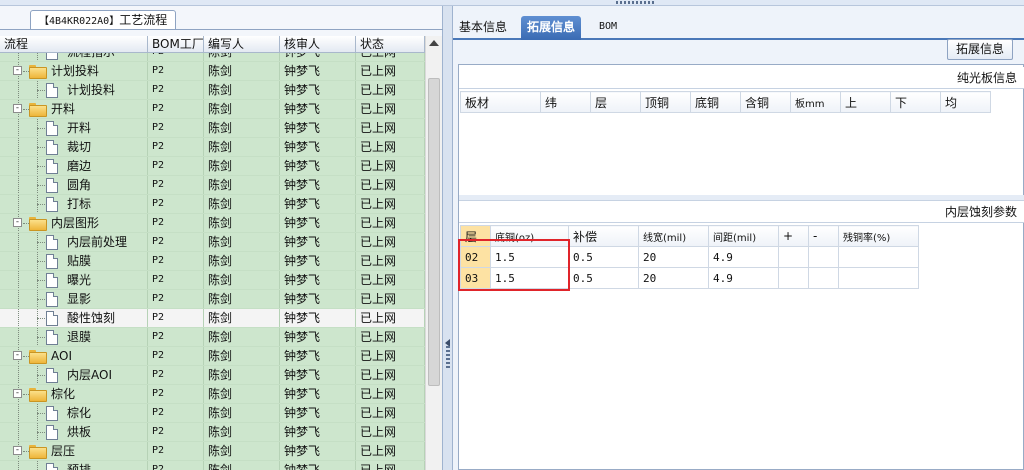 This screenshot has width=1024, height=470. I want to click on tree-node-cell: - 计划投料, so click(74, 71).